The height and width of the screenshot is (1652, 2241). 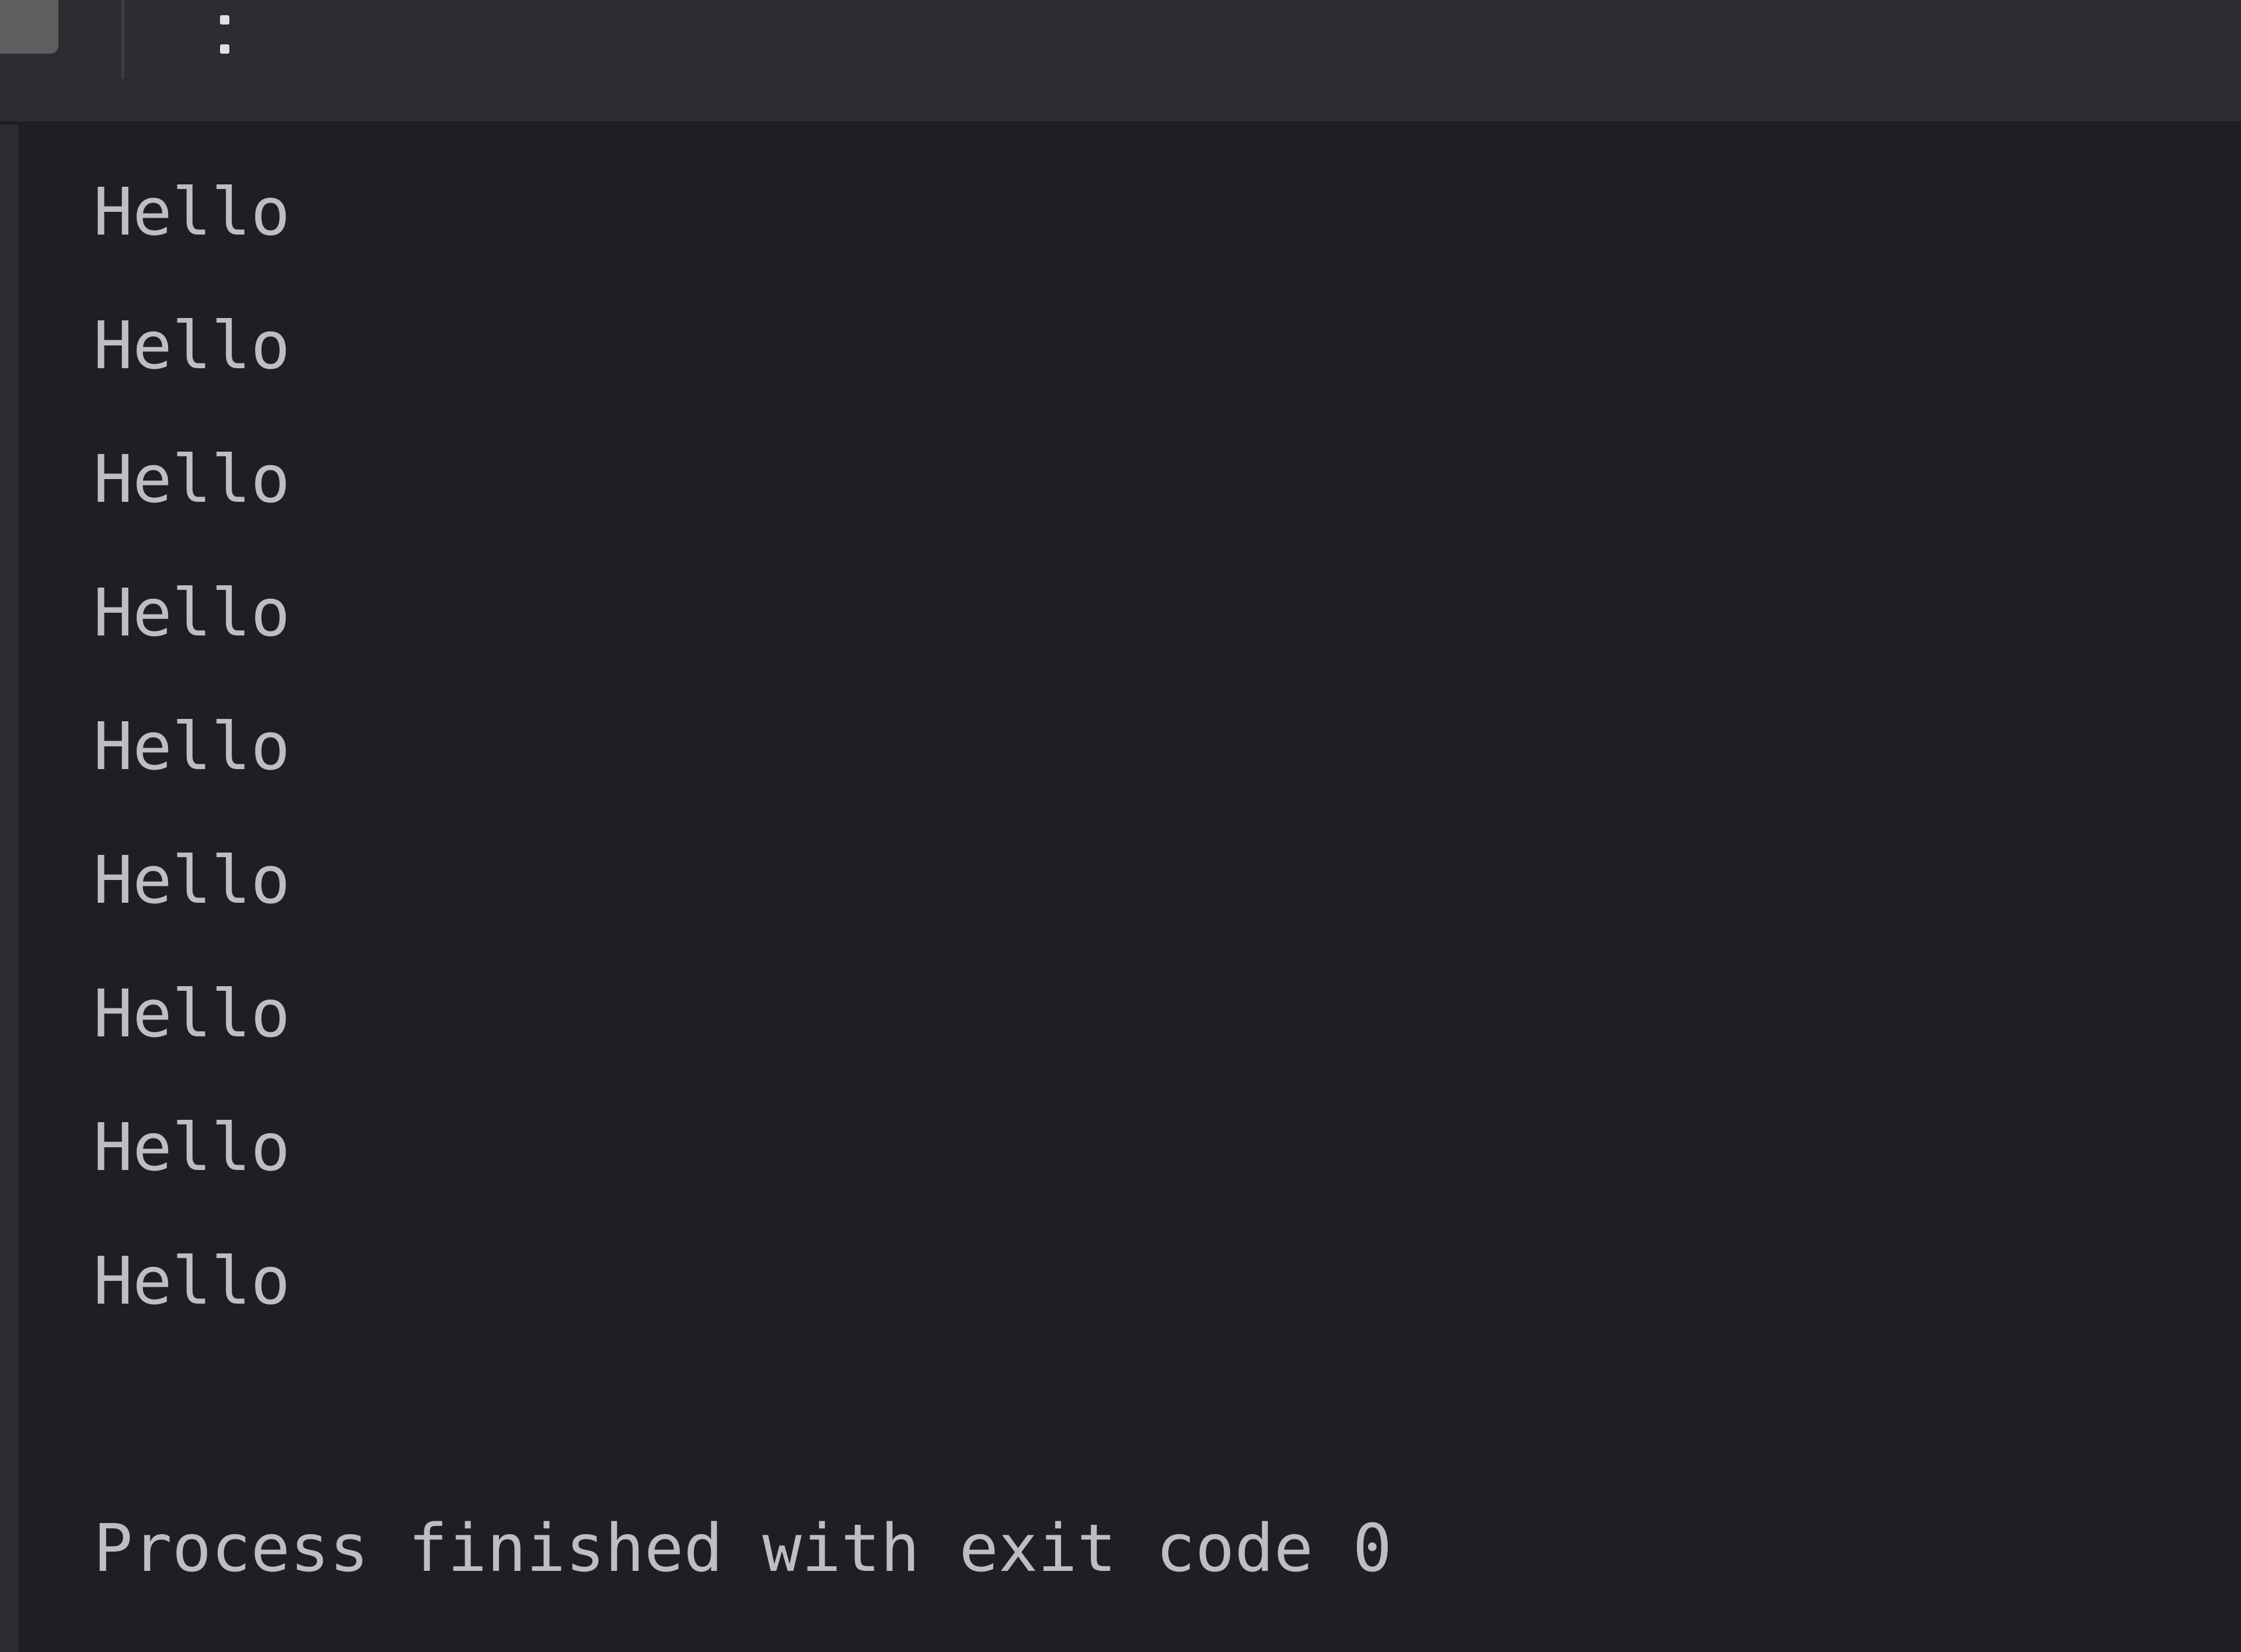 What do you see at coordinates (122, 40) in the screenshot?
I see `toolbar-separator` at bounding box center [122, 40].